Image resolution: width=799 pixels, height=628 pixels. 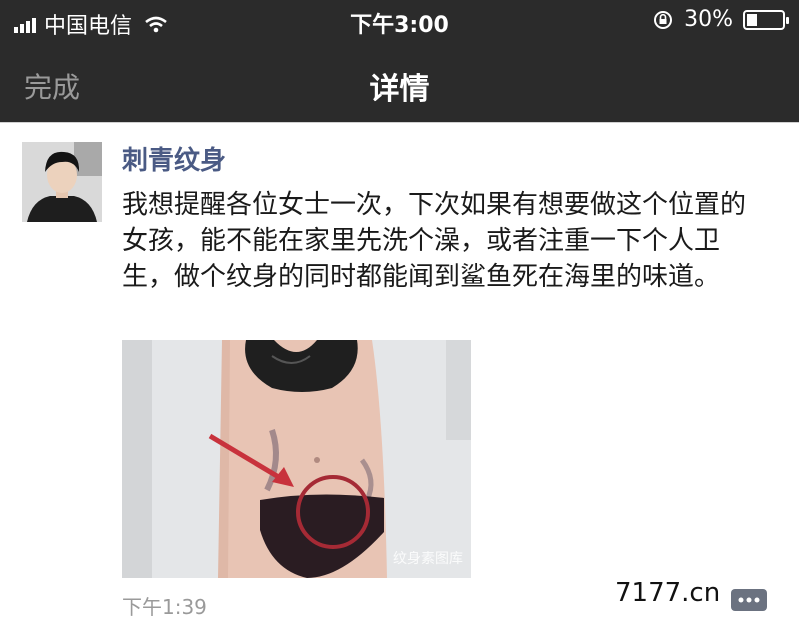 What do you see at coordinates (708, 19) in the screenshot?
I see `battery-percent: 30%` at bounding box center [708, 19].